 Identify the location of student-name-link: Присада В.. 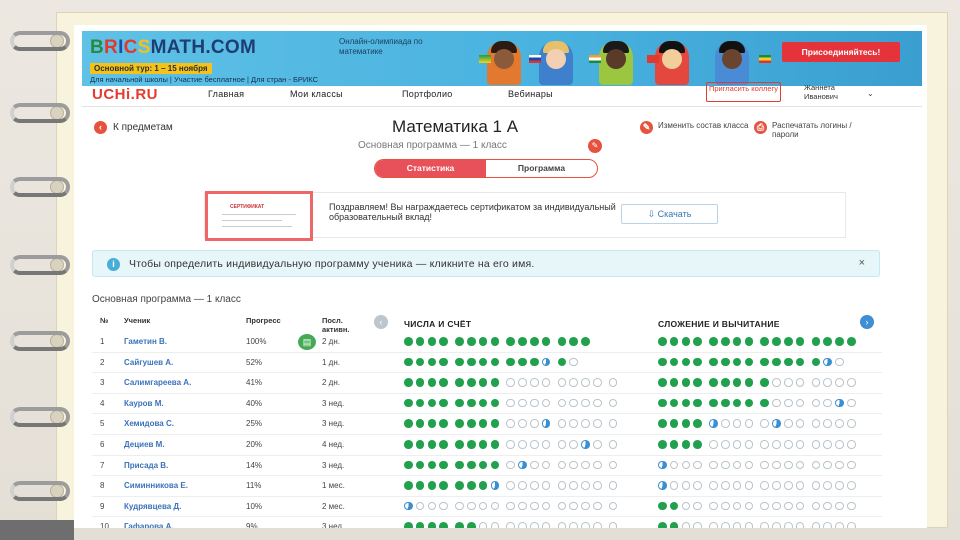
(146, 465).